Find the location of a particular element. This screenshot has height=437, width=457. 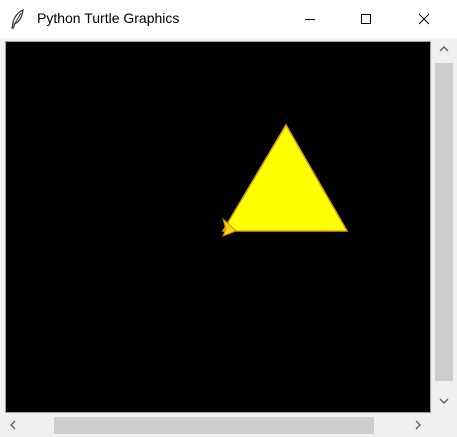

chevron-right-icon is located at coordinates (418, 425).